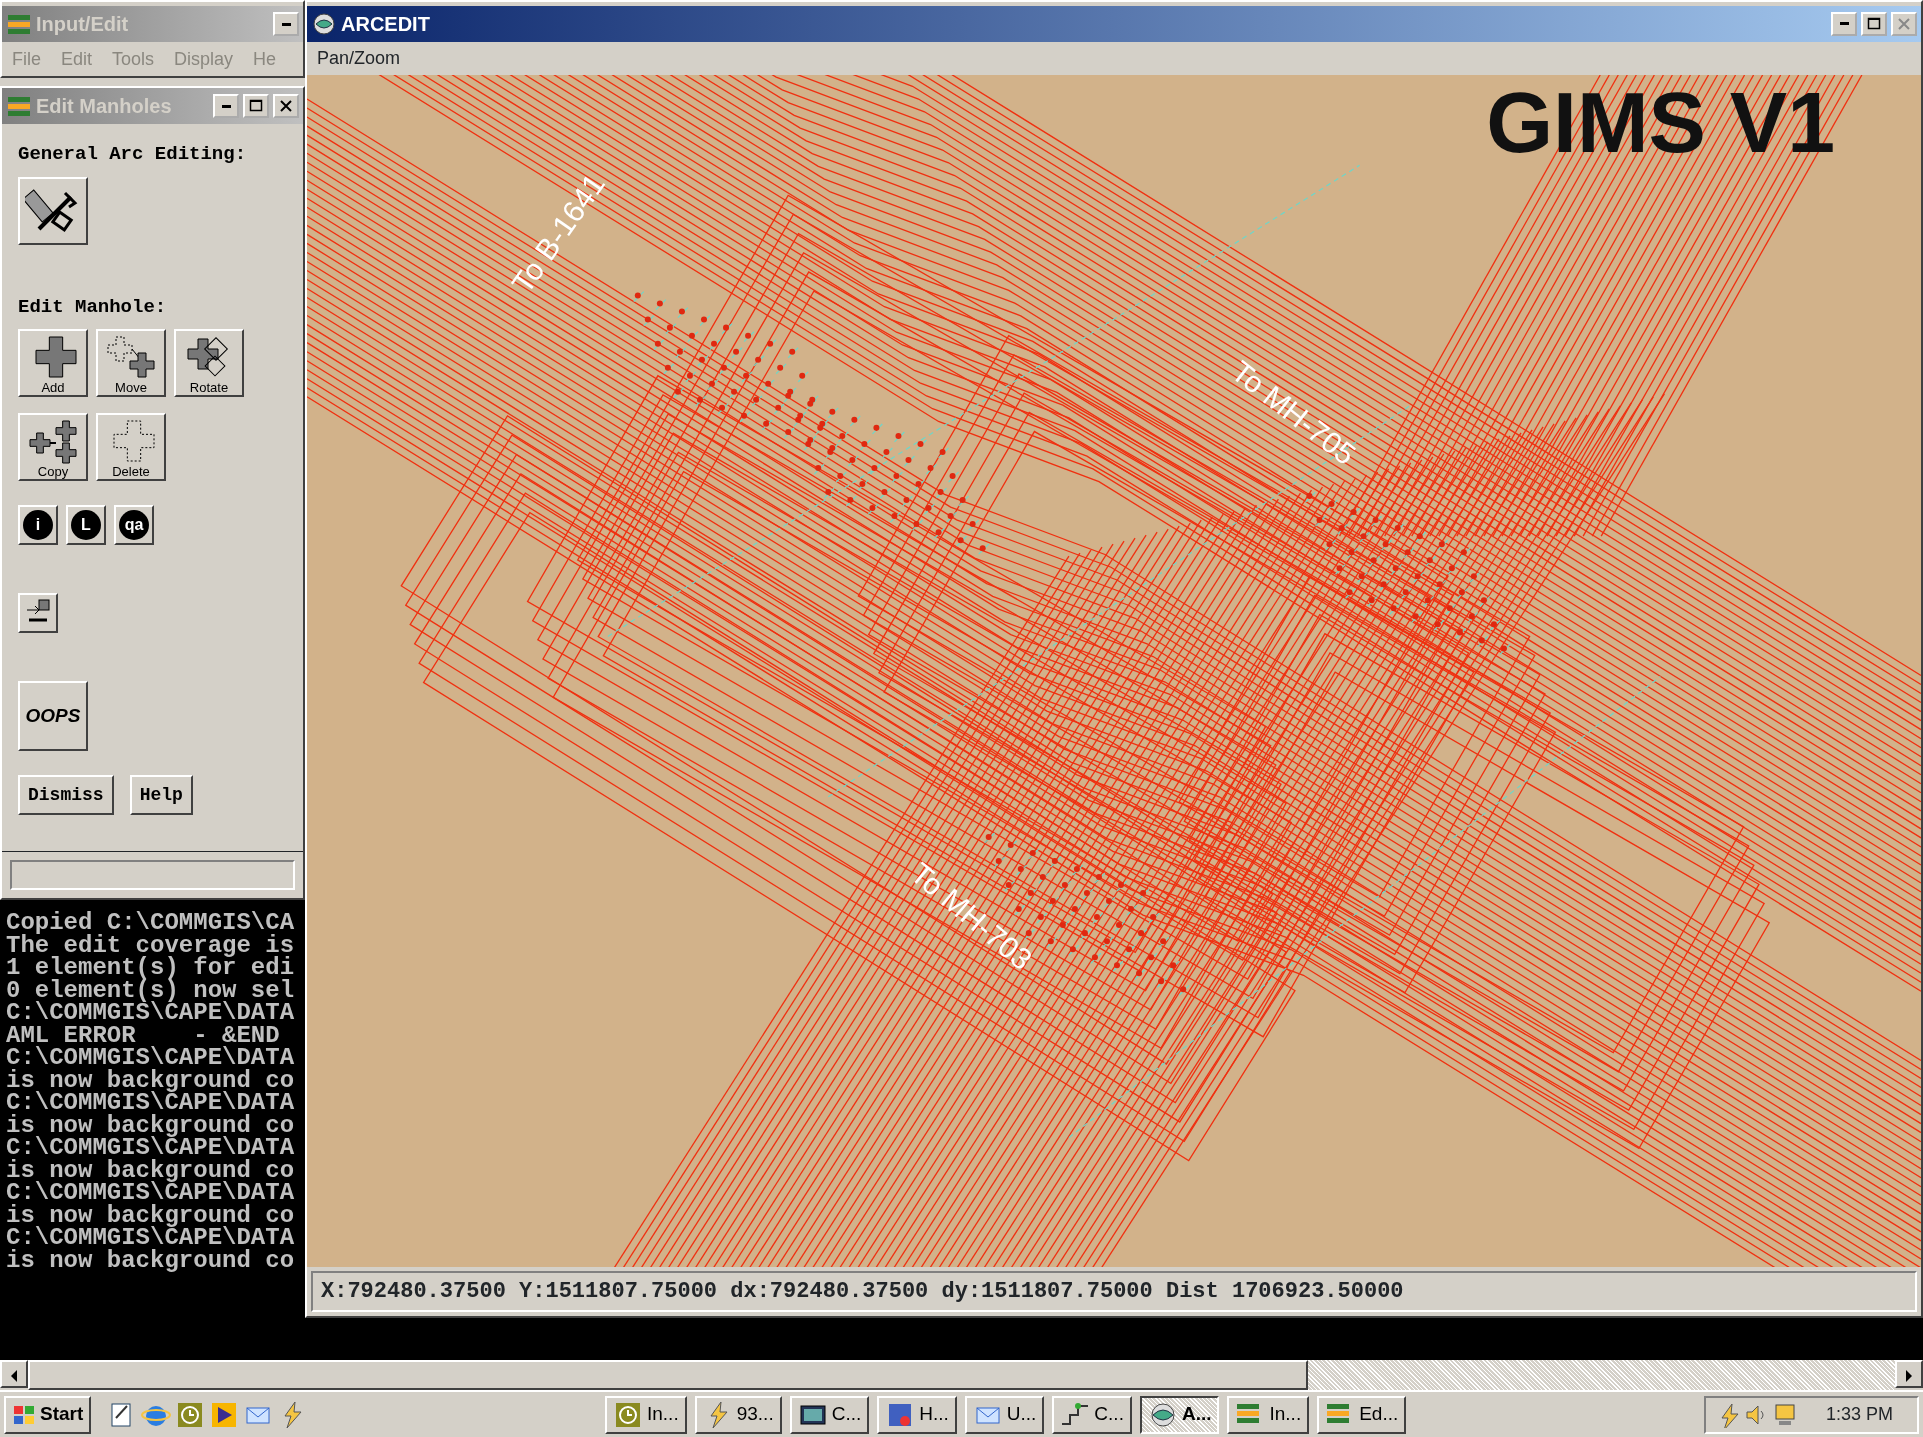 This screenshot has width=1923, height=1437. Describe the element at coordinates (86, 525) in the screenshot. I see `info-button: L` at that location.